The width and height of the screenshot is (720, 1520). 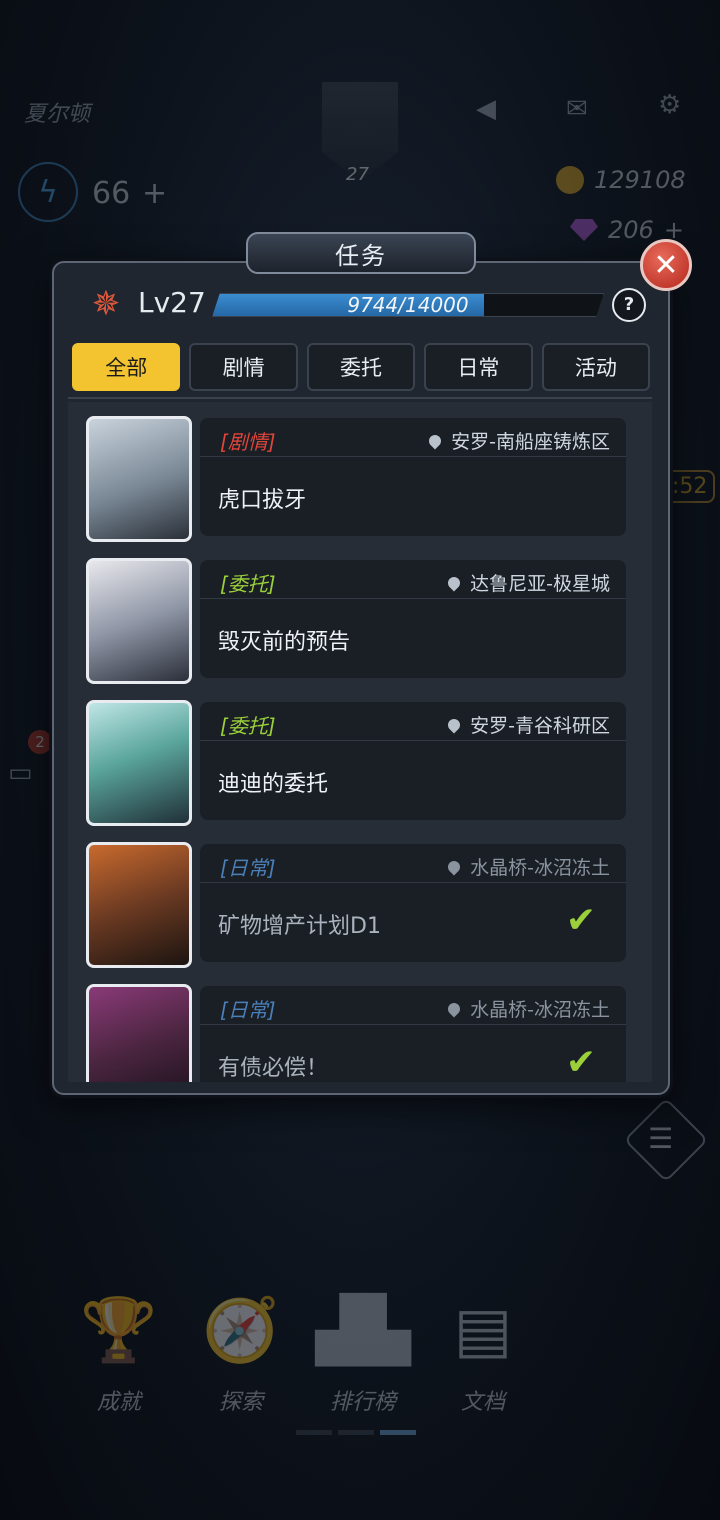 I want to click on quest-name: 矿物增产计划D1, so click(x=299, y=926).